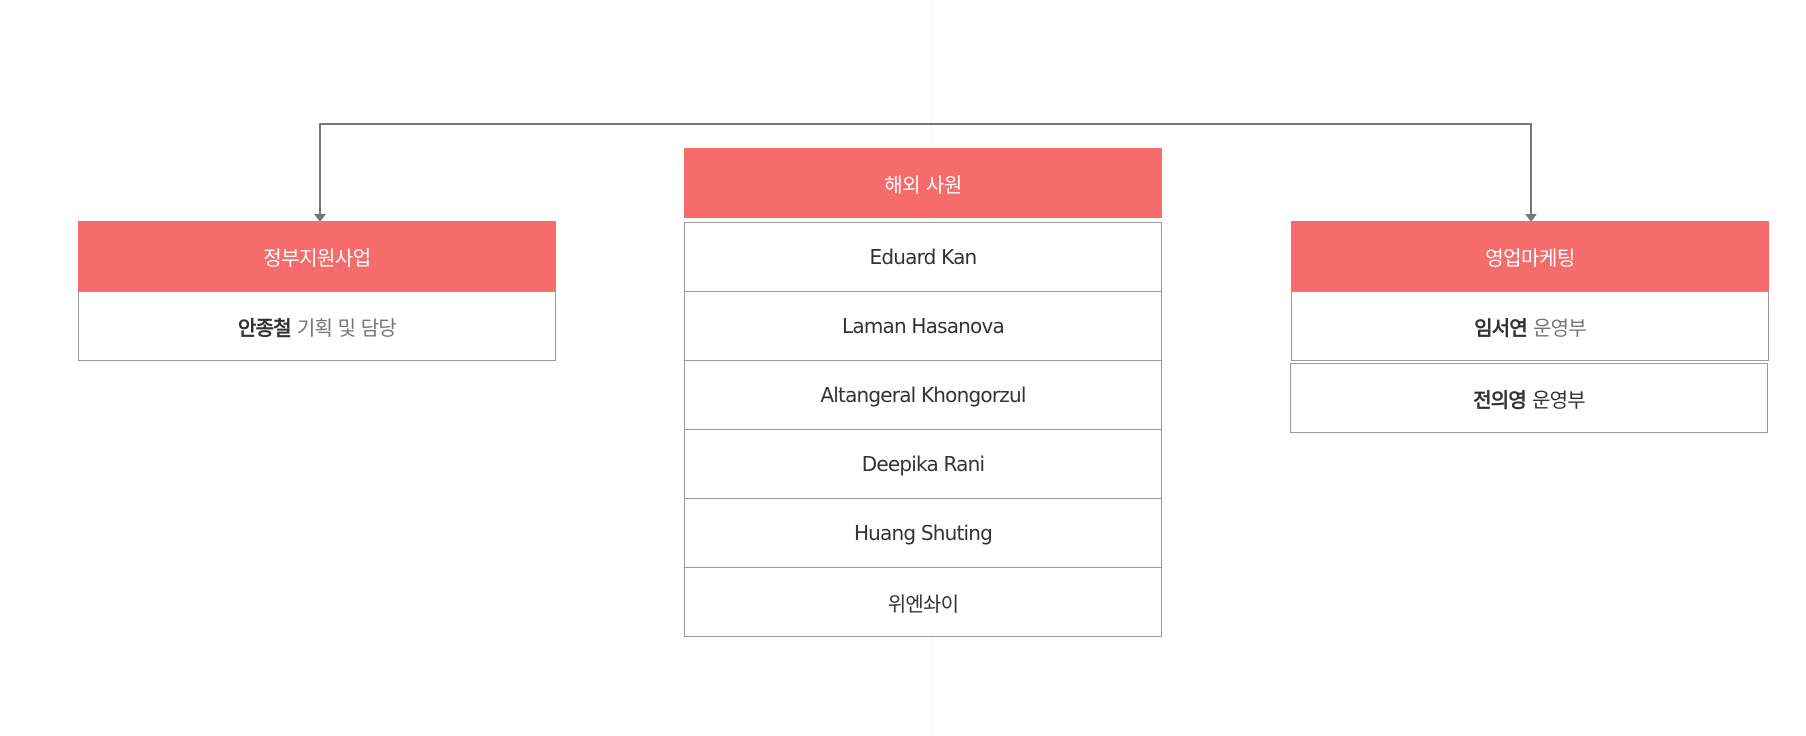 The width and height of the screenshot is (1806, 736). I want to click on member-name: 전의영, so click(1500, 399).